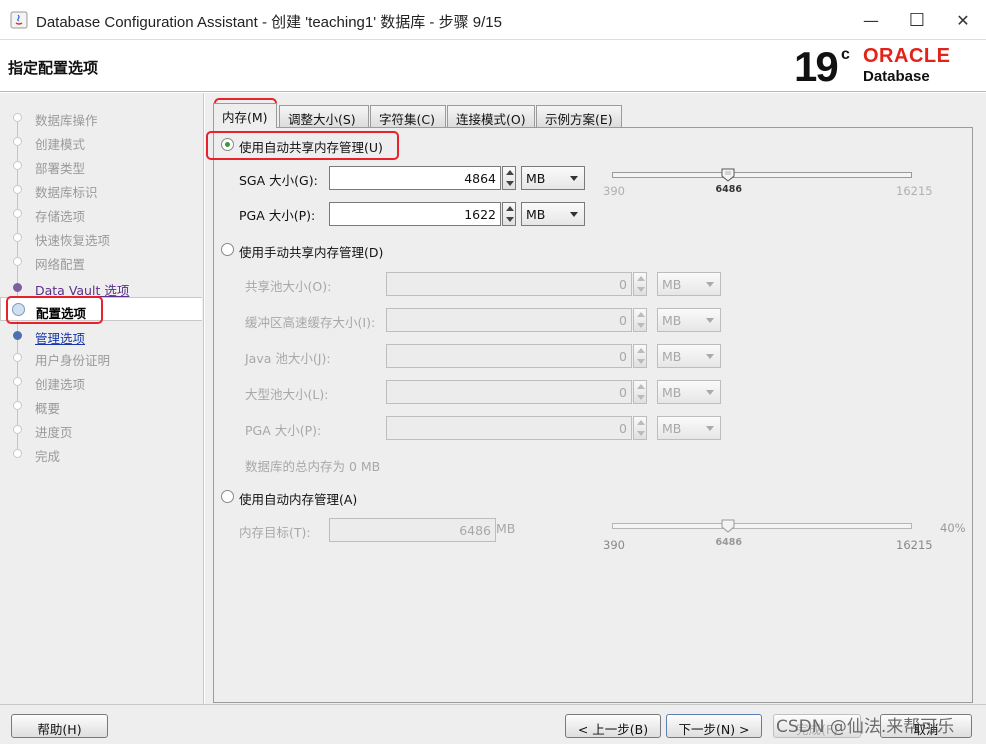 Image resolution: width=986 pixels, height=744 pixels. Describe the element at coordinates (845, 54) in the screenshot. I see `logo-suffix: c` at that location.